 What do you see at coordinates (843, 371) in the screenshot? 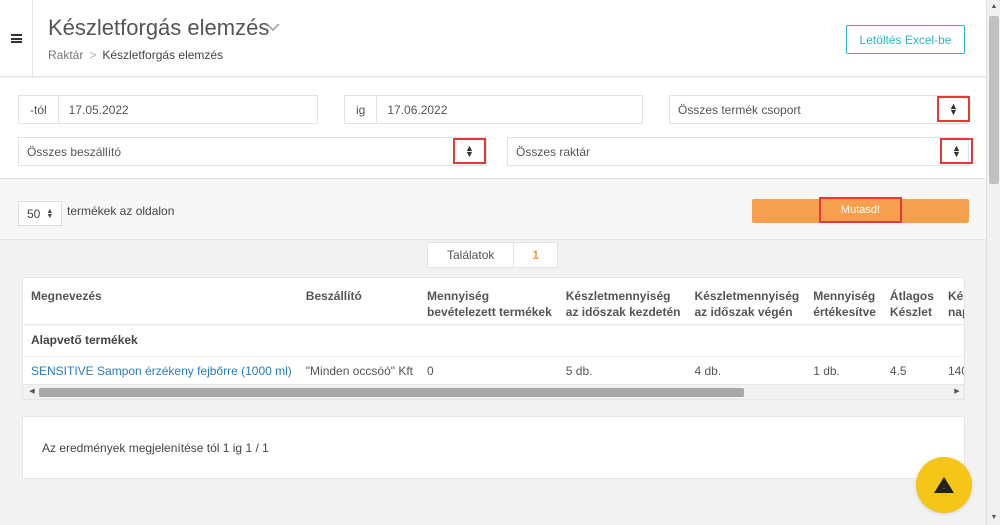
I see `table-cell: 1 db.` at bounding box center [843, 371].